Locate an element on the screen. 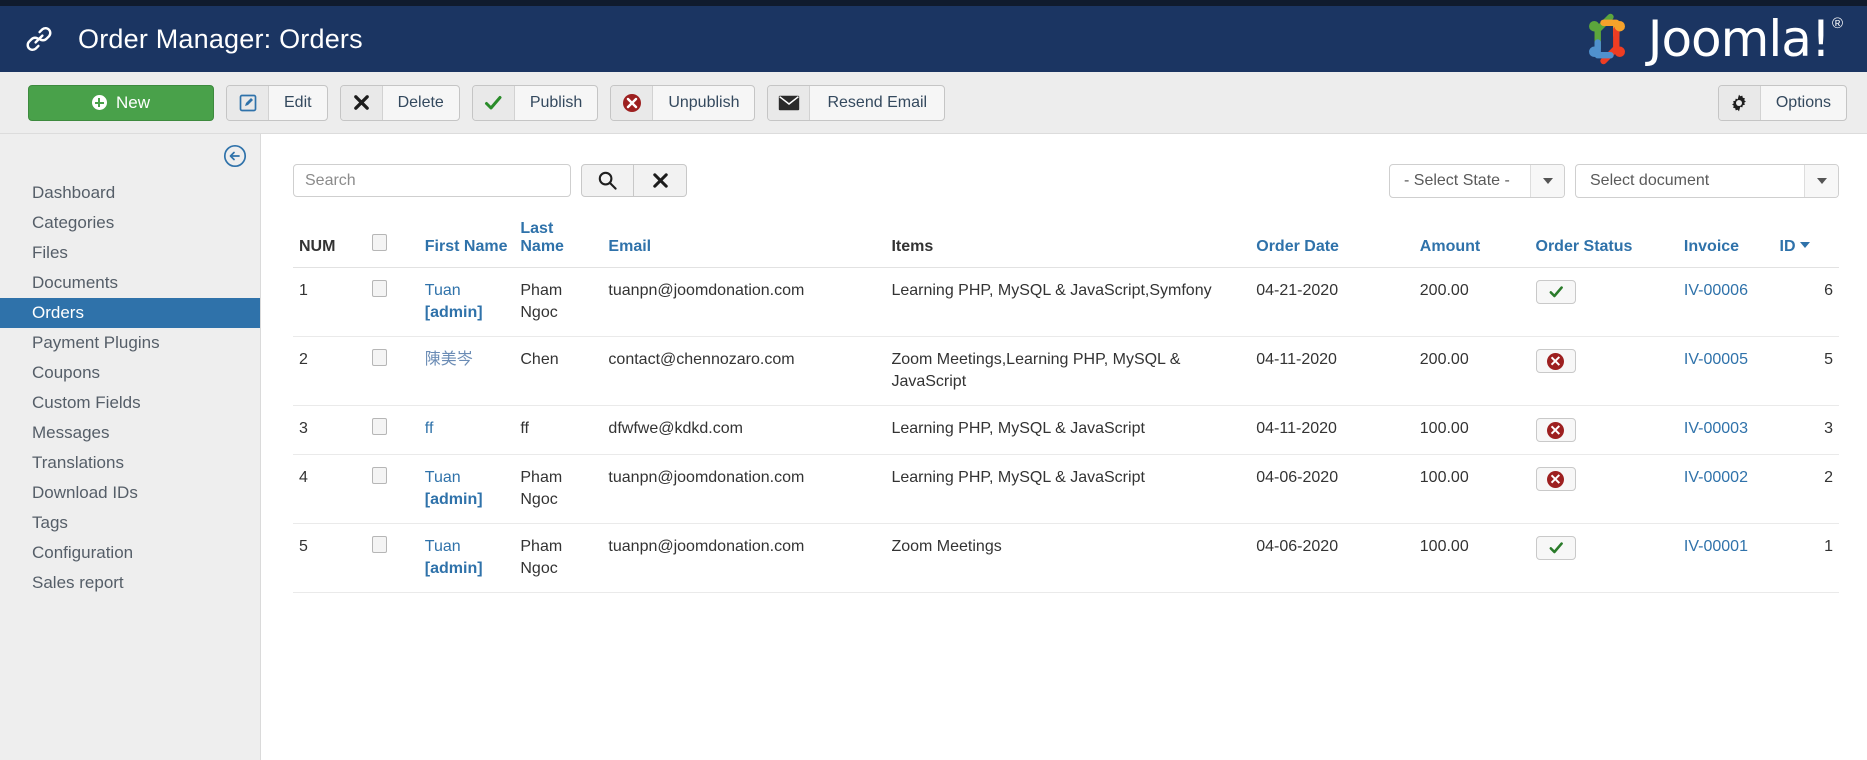 This screenshot has height=760, width=1867. sidebar-item-messages: Messages is located at coordinates (130, 433).